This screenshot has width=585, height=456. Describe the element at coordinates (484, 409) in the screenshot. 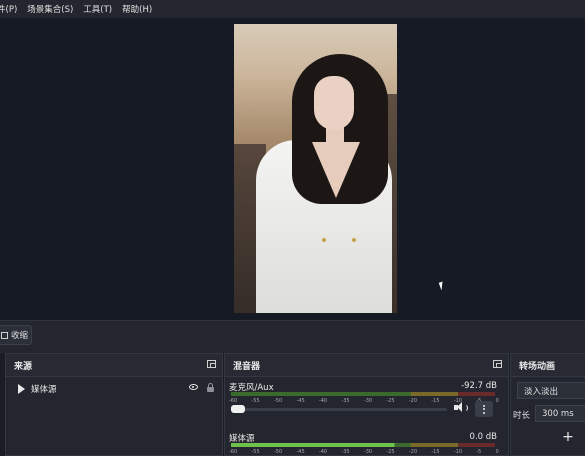

I see `more-options-button` at that location.